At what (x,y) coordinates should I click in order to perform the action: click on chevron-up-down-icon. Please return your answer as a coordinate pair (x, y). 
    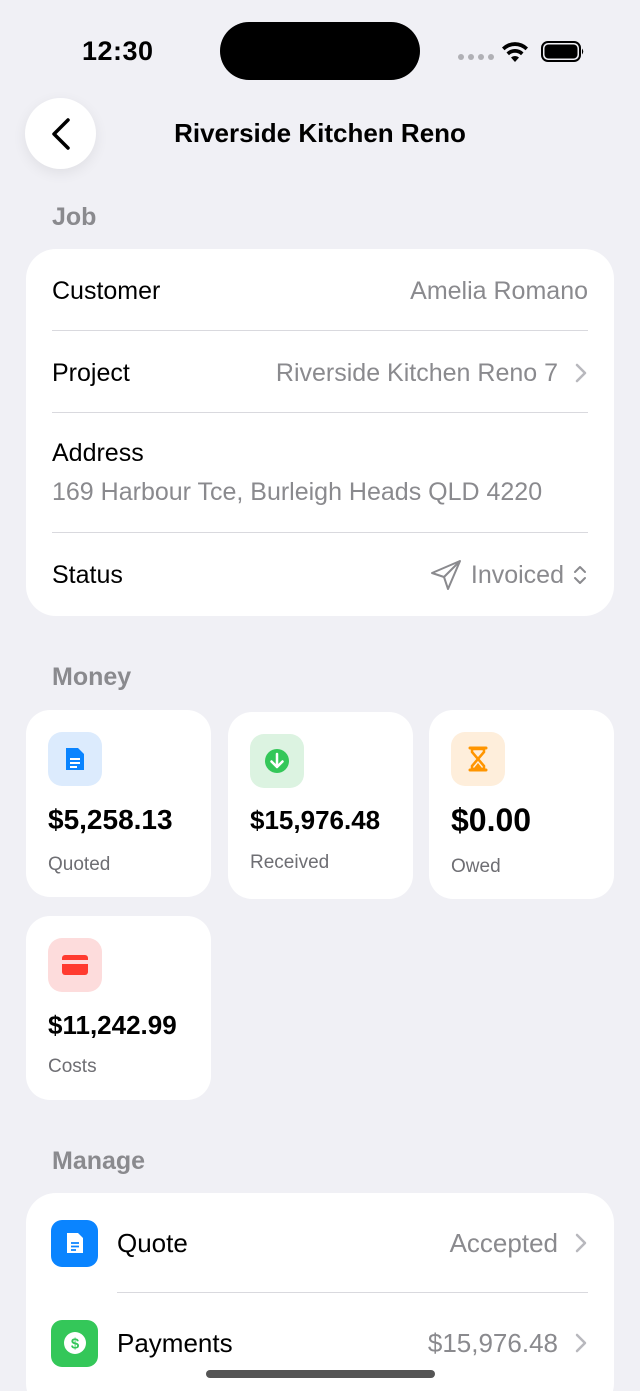
    Looking at the image, I should click on (580, 575).